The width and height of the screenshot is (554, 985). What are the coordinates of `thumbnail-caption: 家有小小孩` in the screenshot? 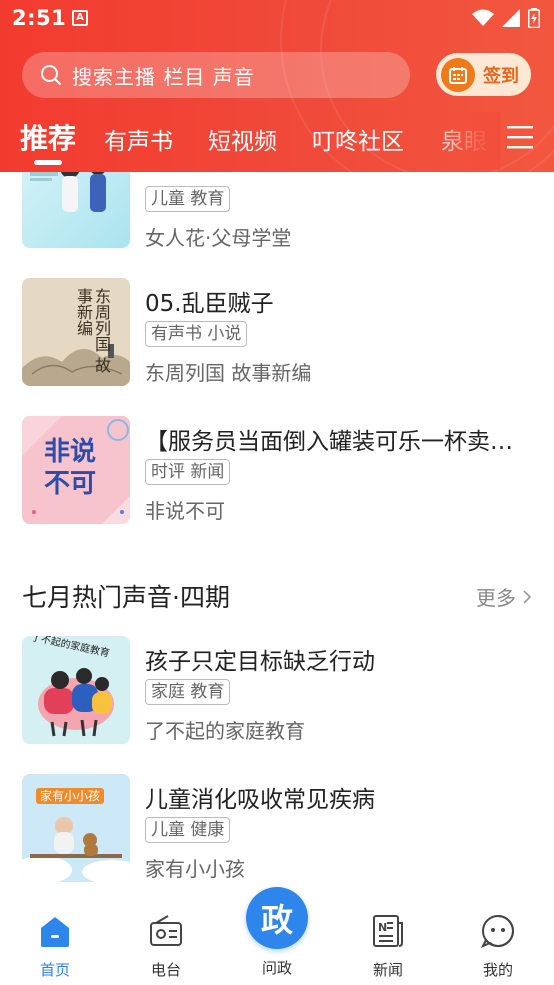 It's located at (70, 796).